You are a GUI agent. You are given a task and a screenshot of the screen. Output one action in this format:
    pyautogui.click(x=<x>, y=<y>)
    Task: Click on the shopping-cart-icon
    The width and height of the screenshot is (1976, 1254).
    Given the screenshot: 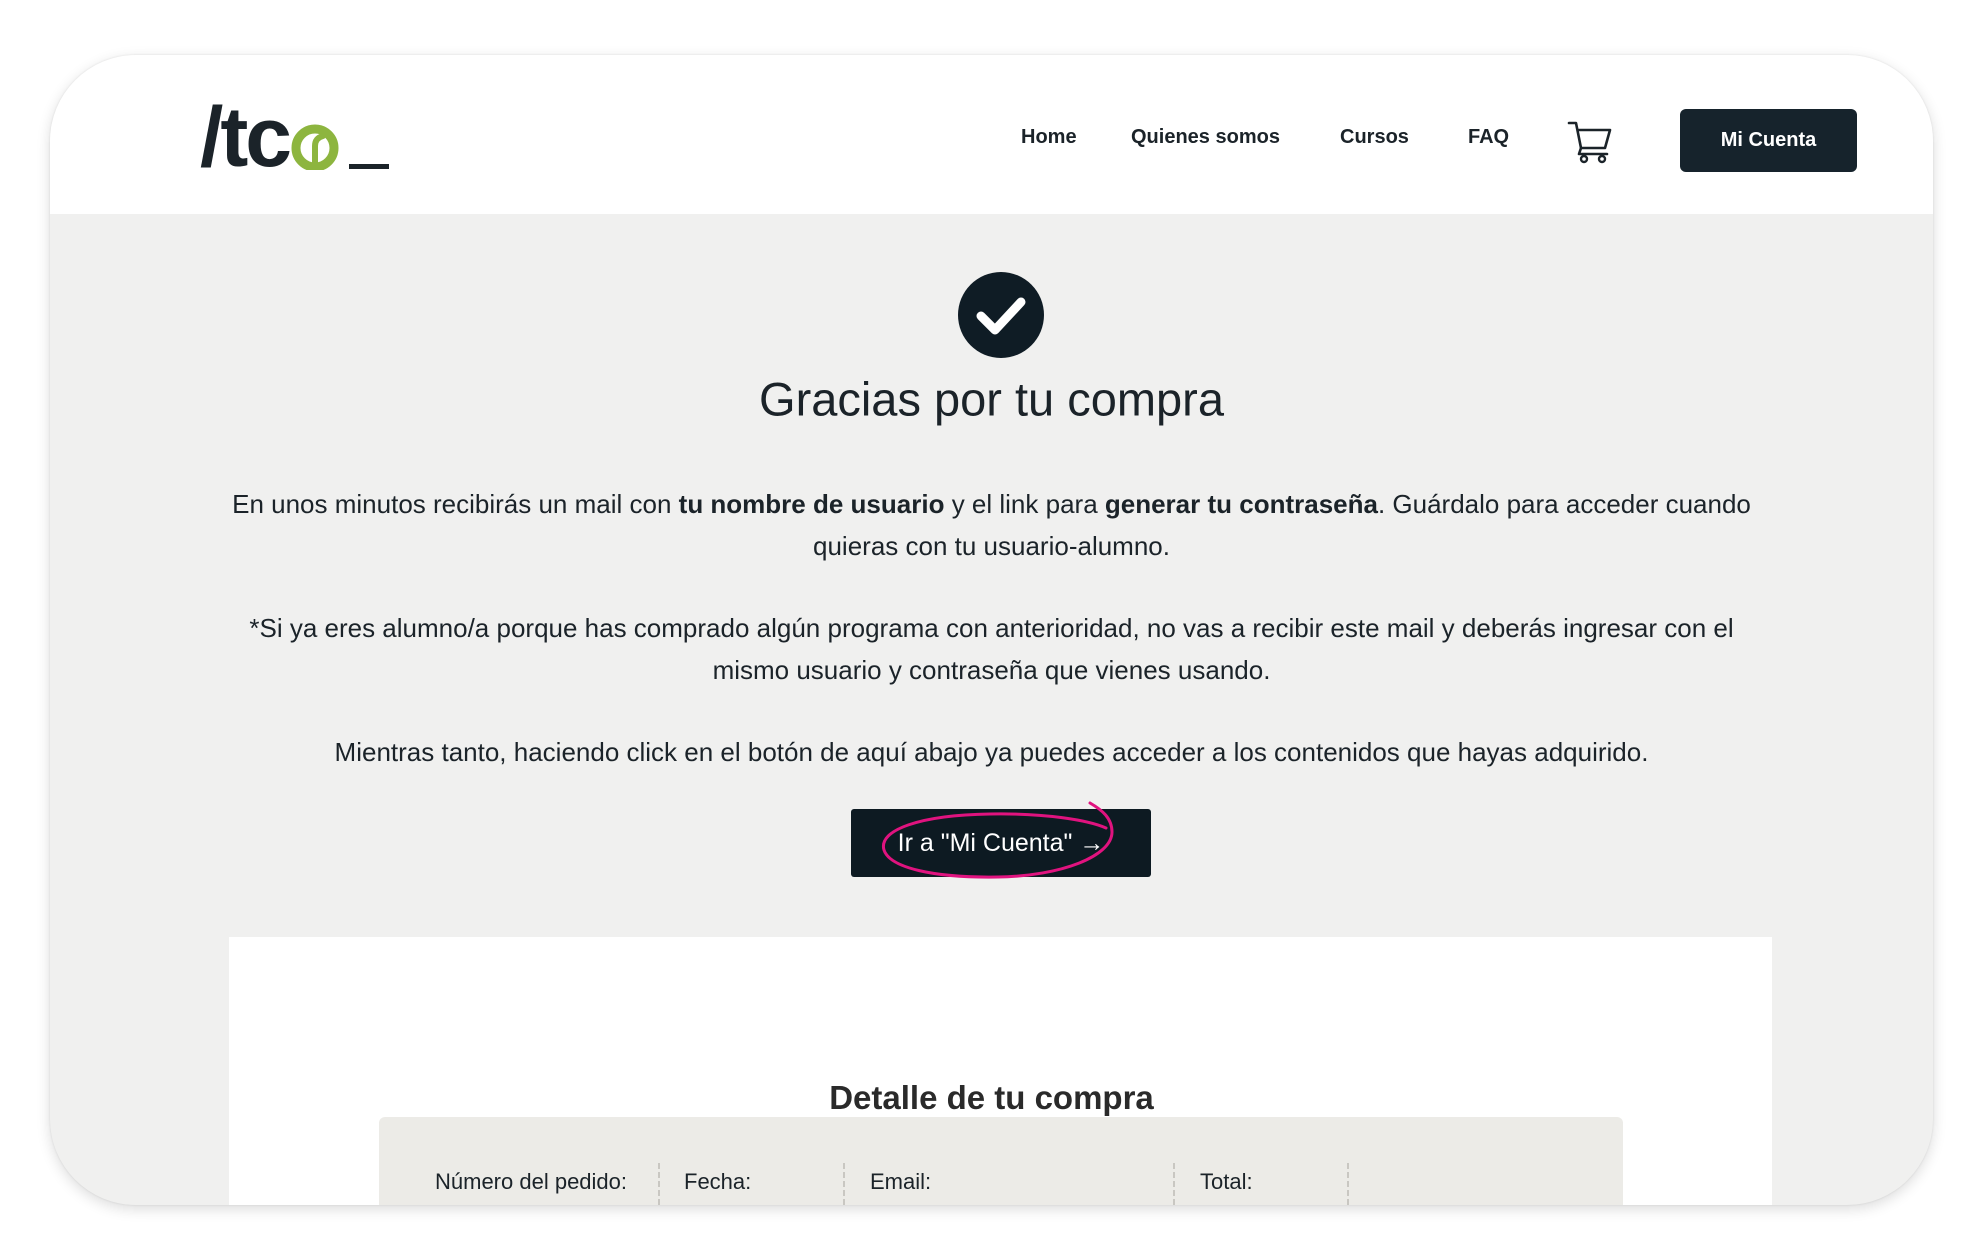 What is the action you would take?
    pyautogui.click(x=1590, y=141)
    